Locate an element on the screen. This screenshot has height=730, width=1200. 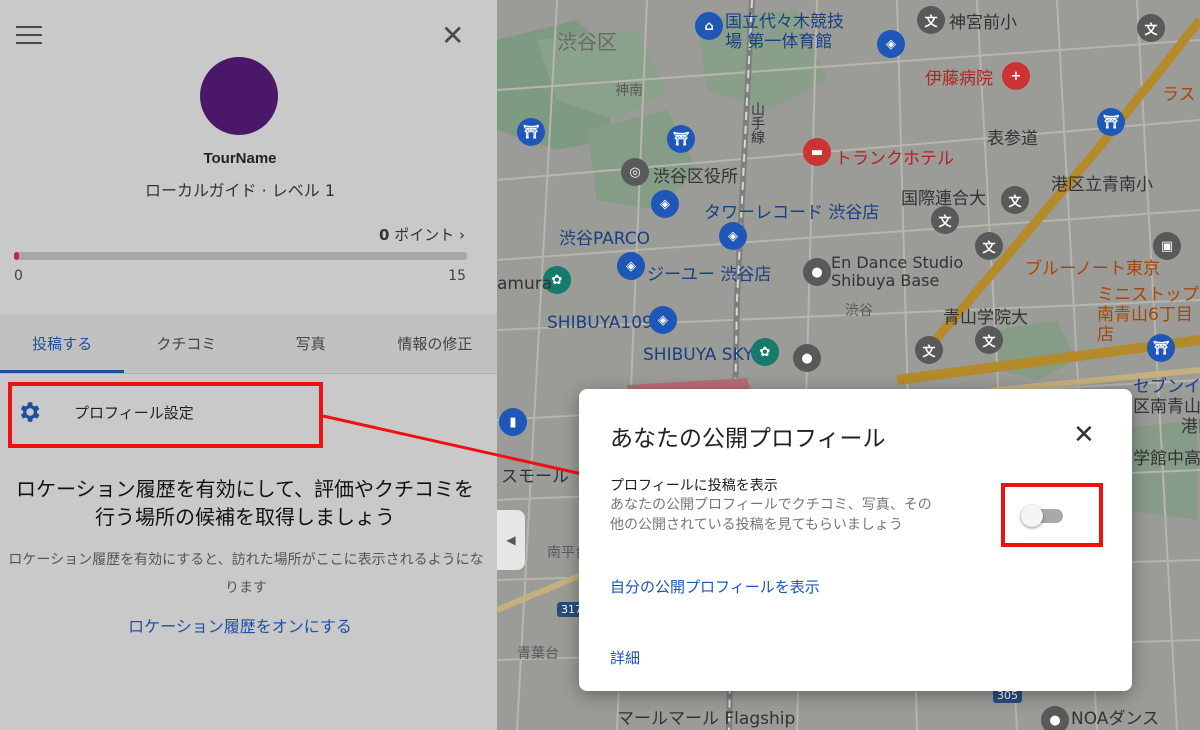
dialog-close-icon: ✕ is located at coordinates (1084, 435).